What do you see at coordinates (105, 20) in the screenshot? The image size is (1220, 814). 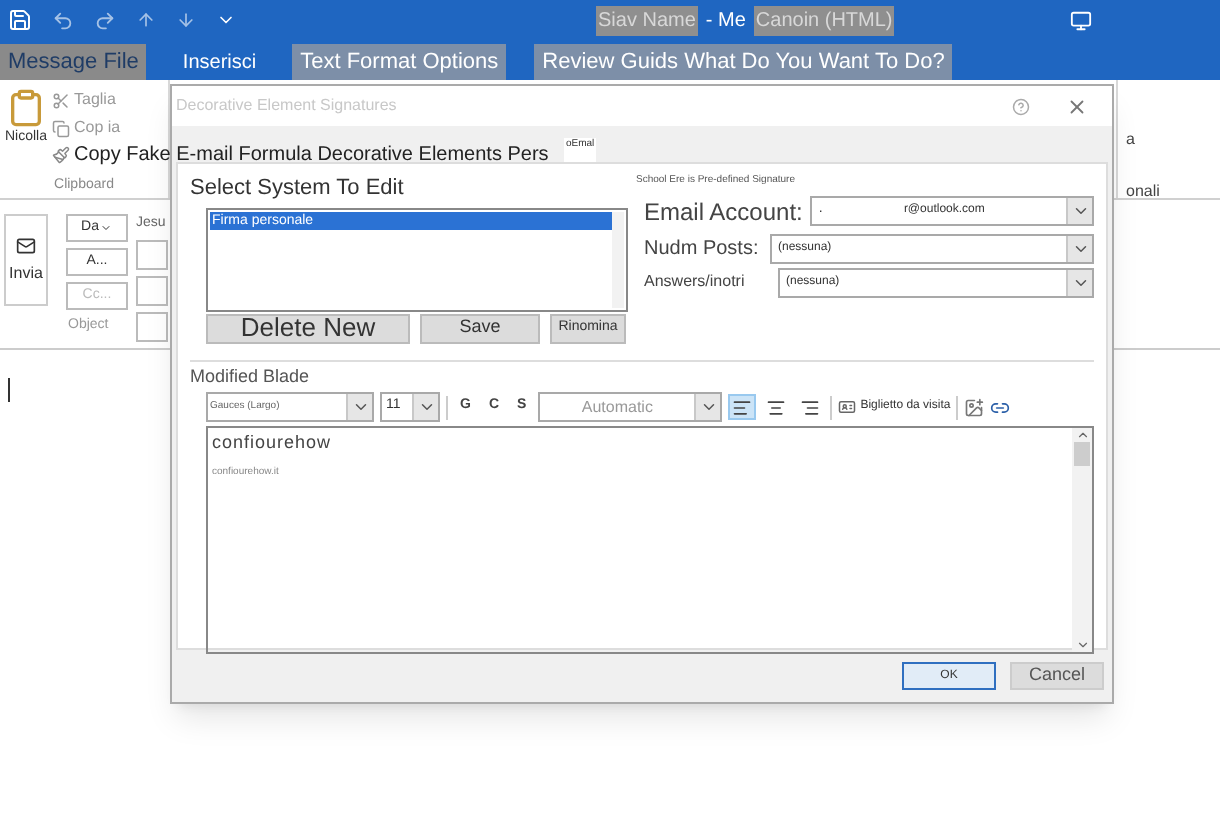 I see `redo-icon` at bounding box center [105, 20].